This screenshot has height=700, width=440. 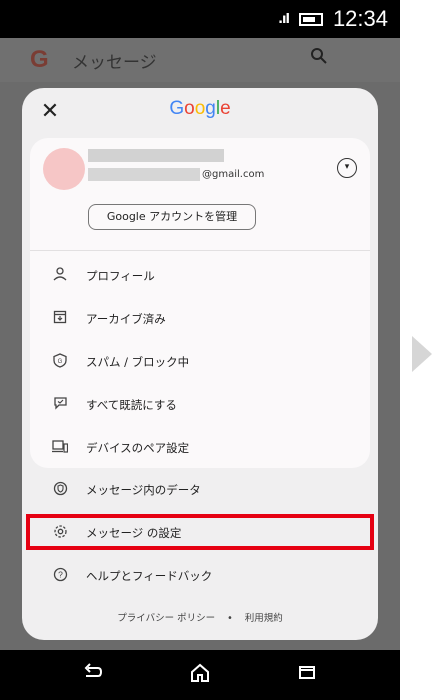 I want to click on footer-links: プライバシー ポリシー • 利用規約, so click(x=200, y=617).